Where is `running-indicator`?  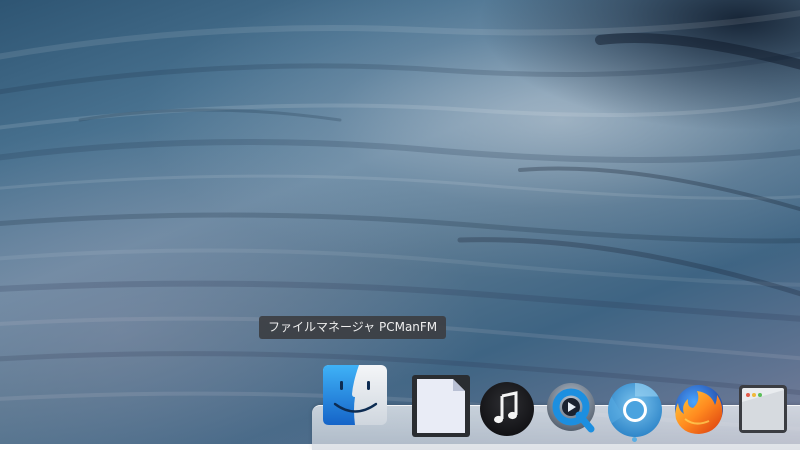 running-indicator is located at coordinates (634, 439).